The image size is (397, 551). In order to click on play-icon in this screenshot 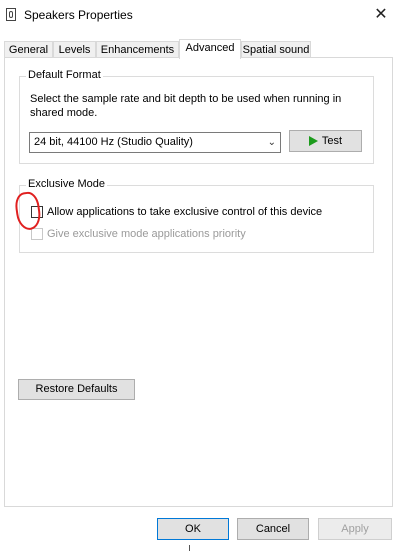, I will do `click(313, 141)`.